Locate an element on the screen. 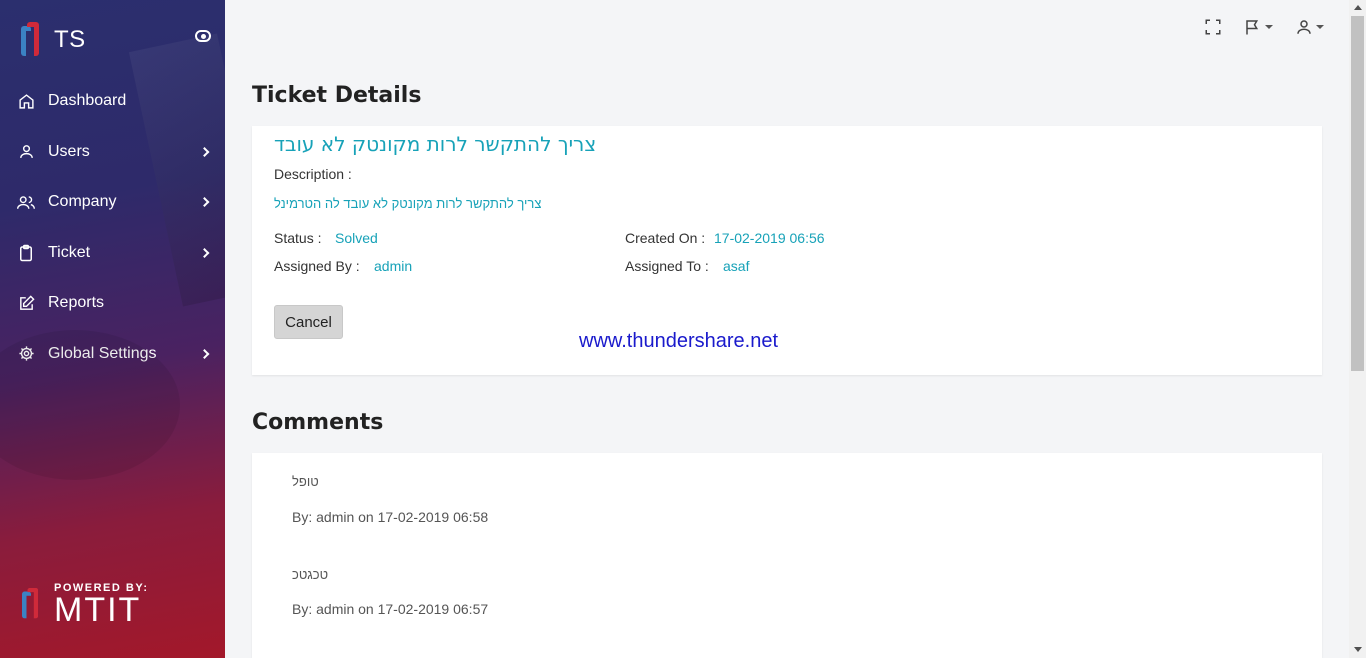 The width and height of the screenshot is (1366, 658). sidebar-item-label: Global Settings is located at coordinates (102, 353).